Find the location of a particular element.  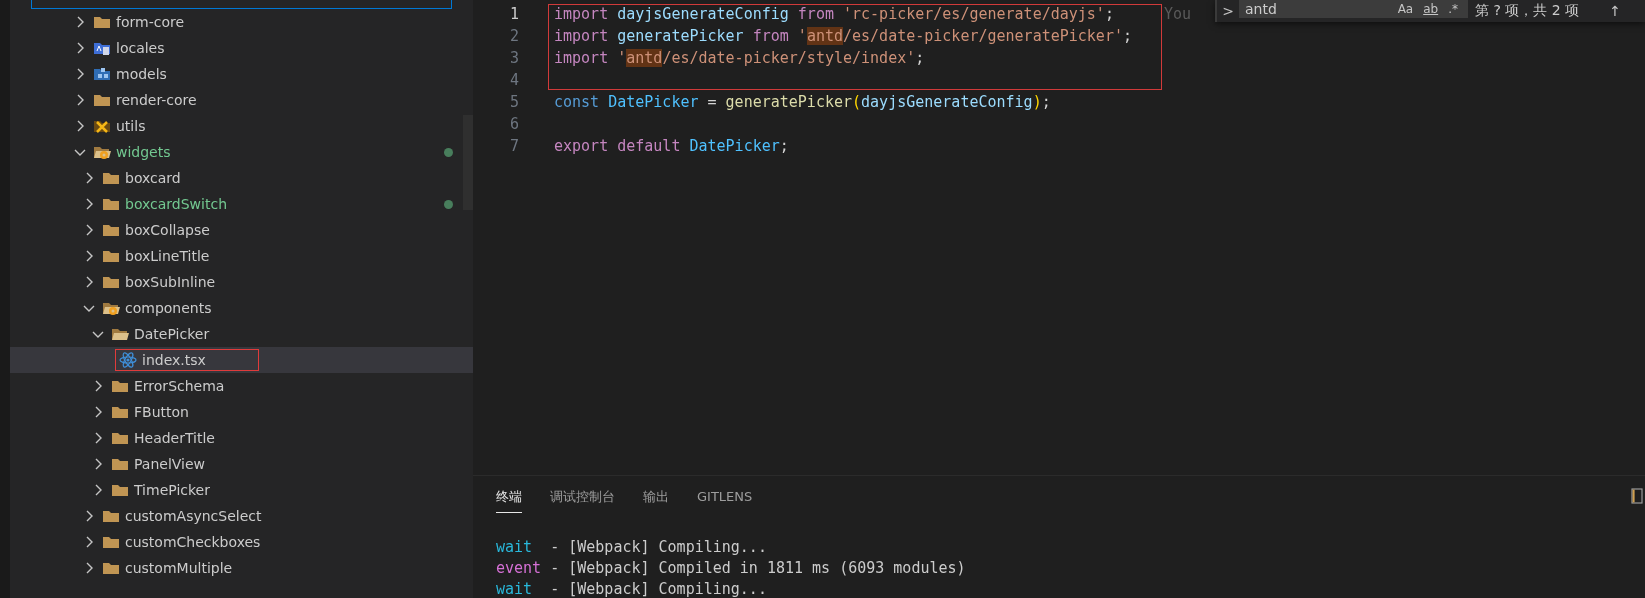

line-number: 5 is located at coordinates (513, 102).